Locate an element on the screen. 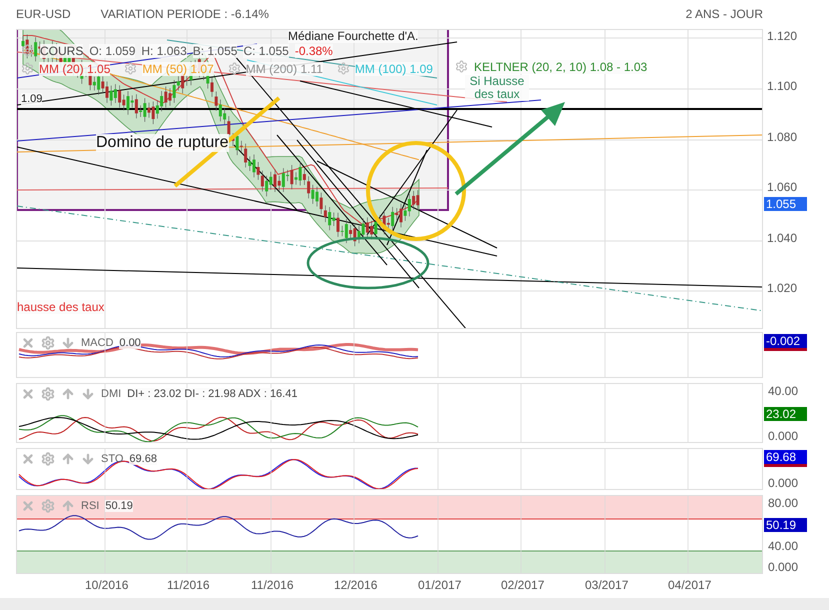 This screenshot has height=610, width=829. quote-label: B: 1.055 is located at coordinates (215, 51).